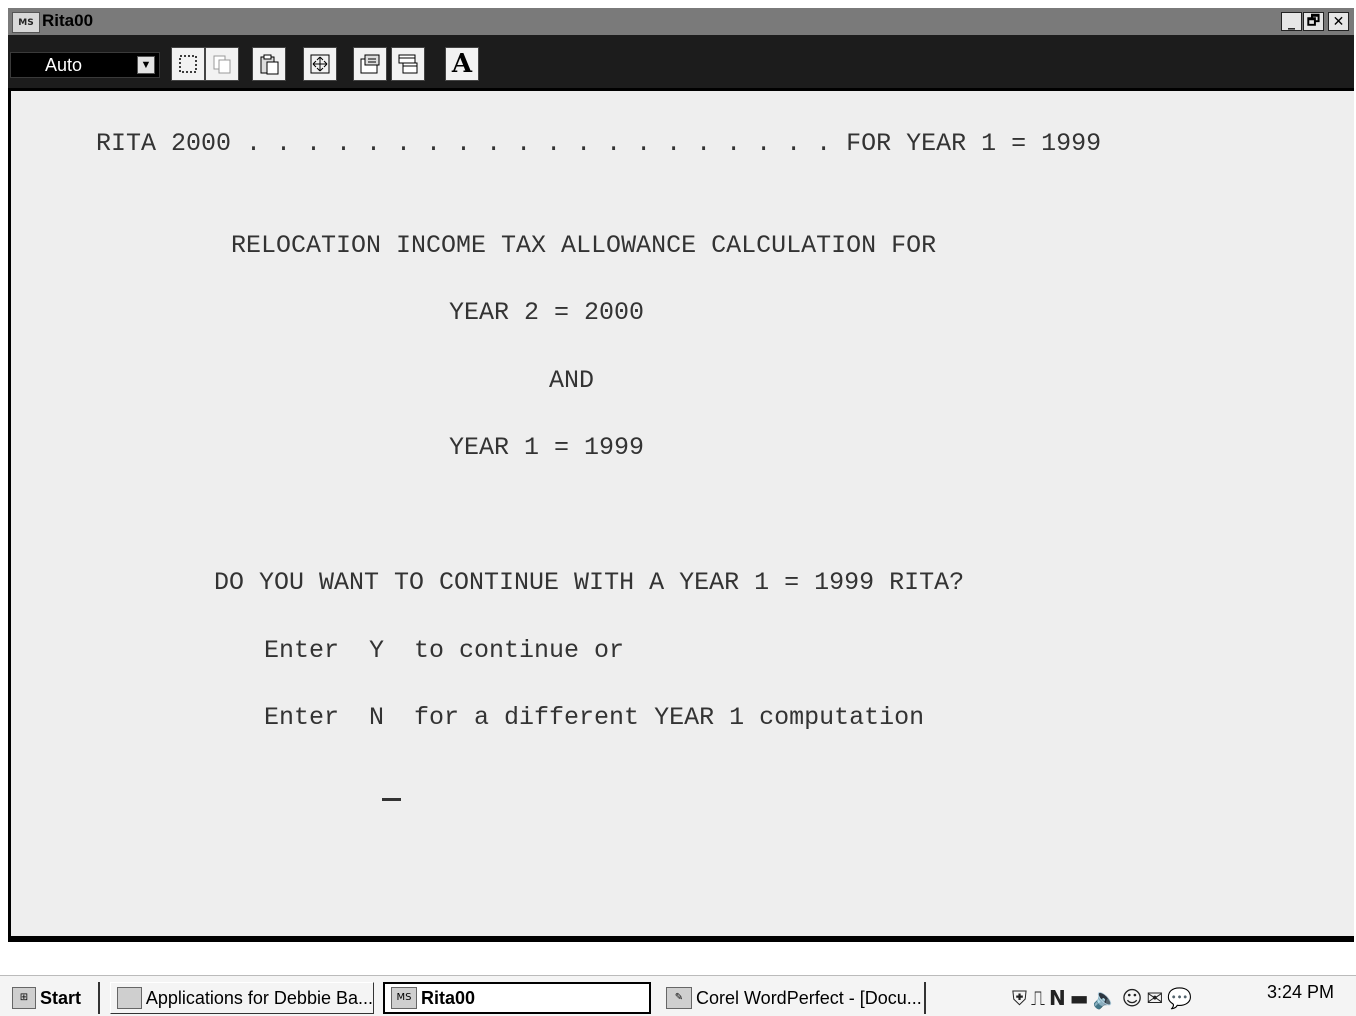 This screenshot has width=1356, height=1016. I want to click on user-icon: ☺, so click(1132, 998).